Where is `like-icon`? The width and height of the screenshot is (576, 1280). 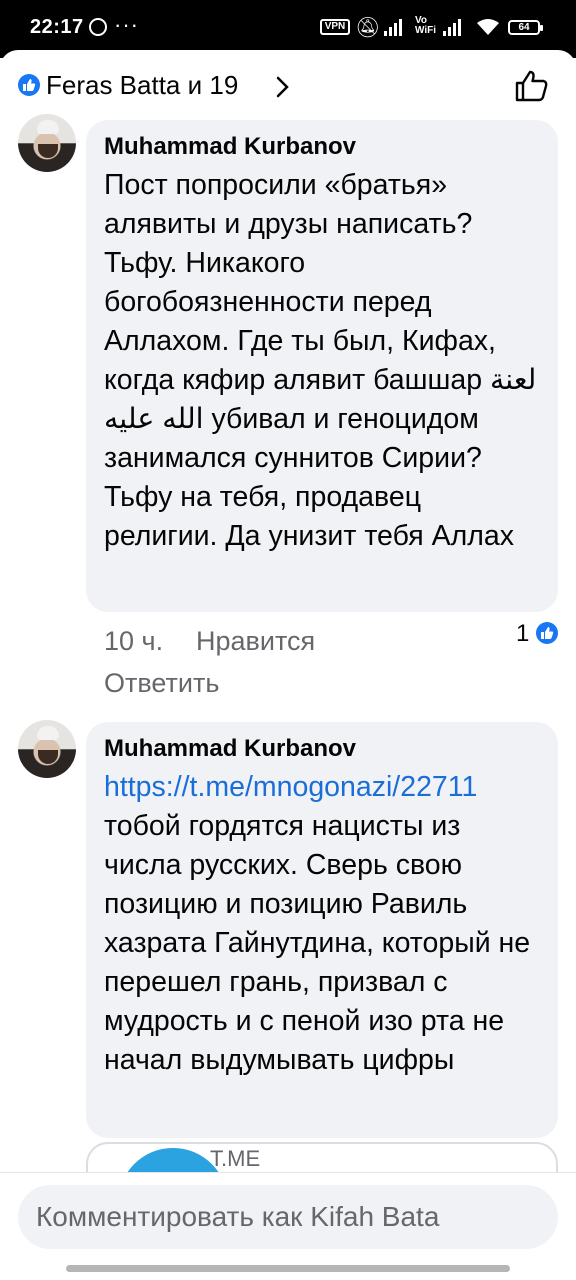 like-icon is located at coordinates (532, 88).